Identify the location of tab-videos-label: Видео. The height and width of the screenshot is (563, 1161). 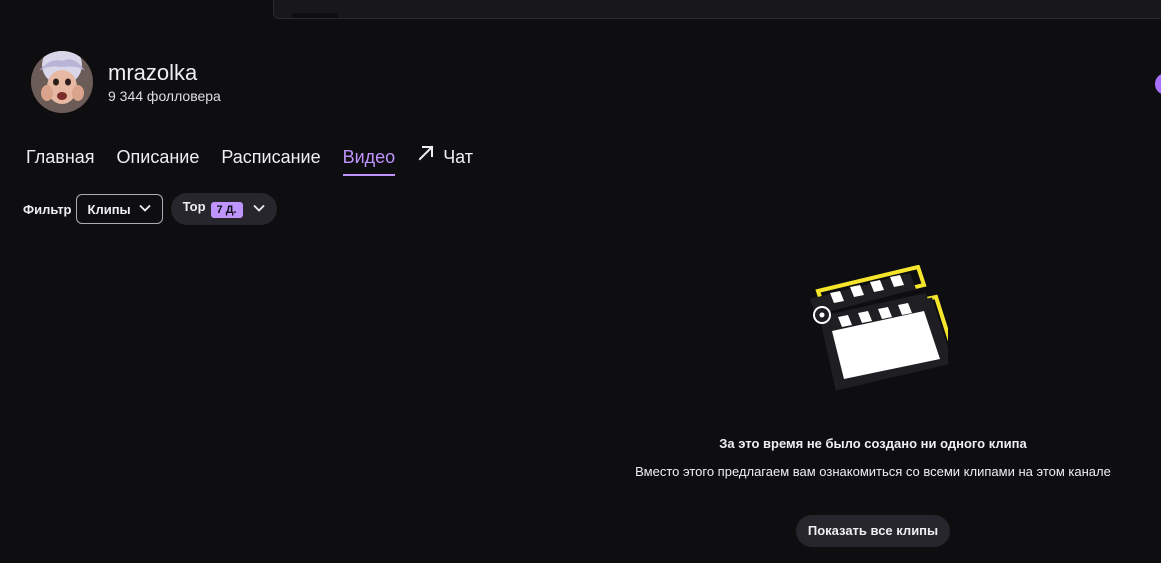
(369, 157).